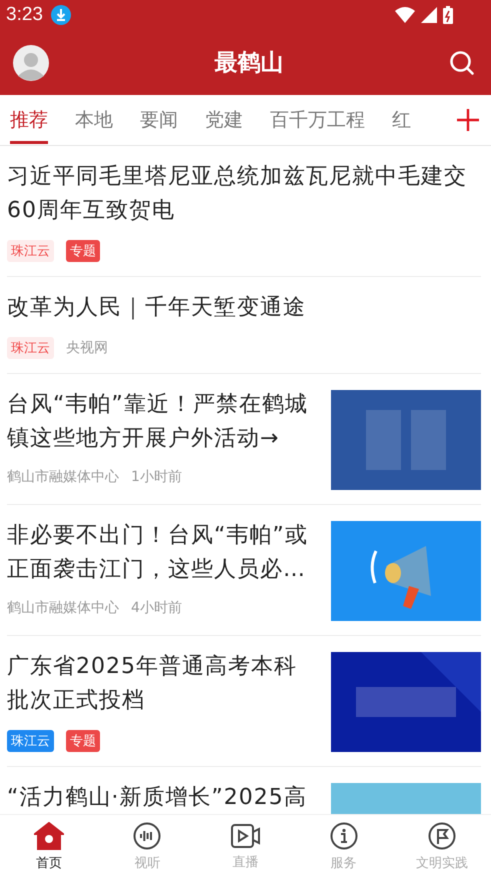  What do you see at coordinates (162, 684) in the screenshot?
I see `article-title: 广东省2025年普通高考本科批次正式投档` at bounding box center [162, 684].